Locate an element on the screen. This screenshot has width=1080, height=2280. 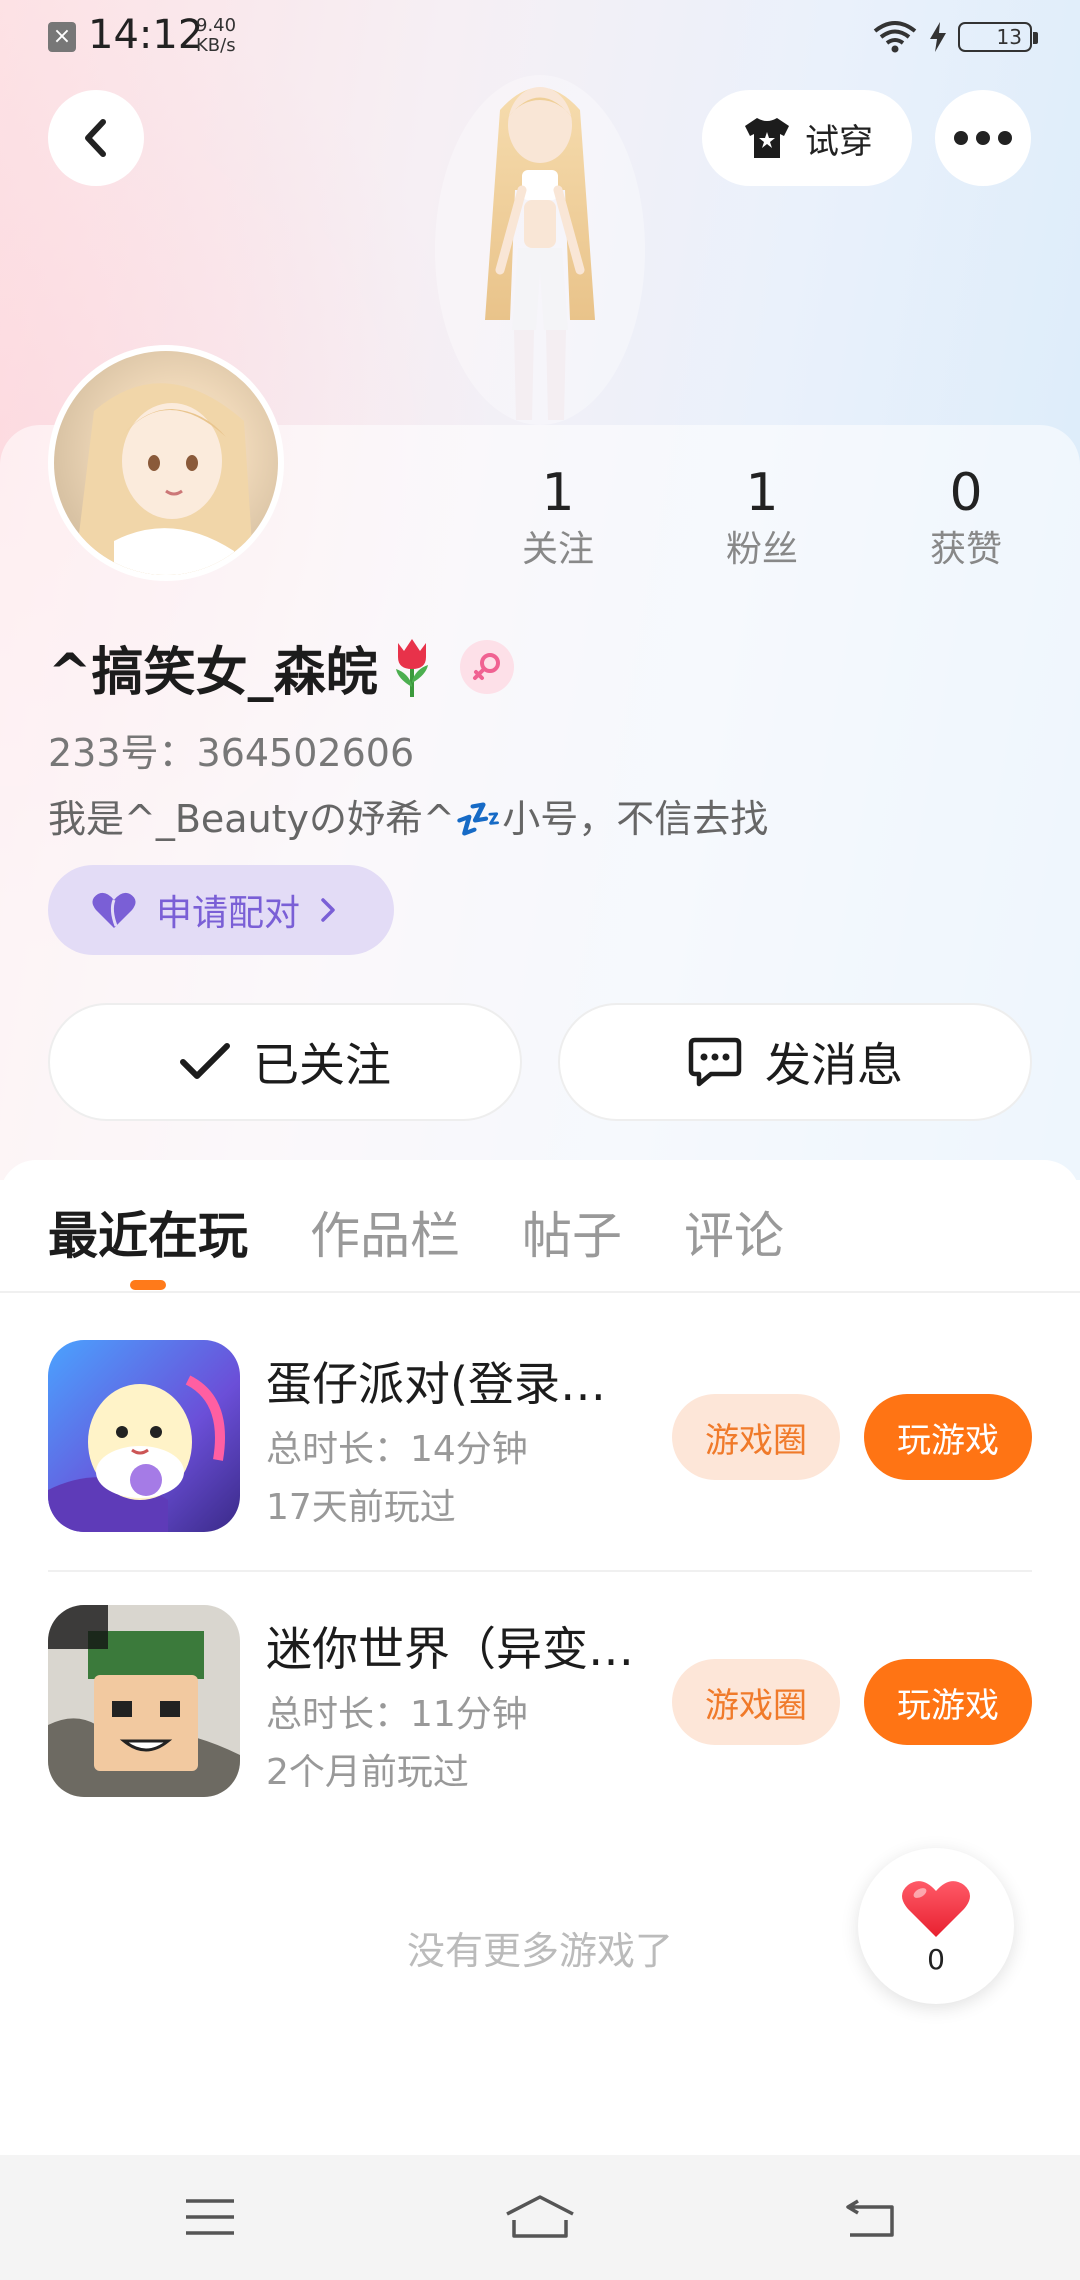
game-duration: 总时长：11分钟 is located at coordinates (397, 1714).